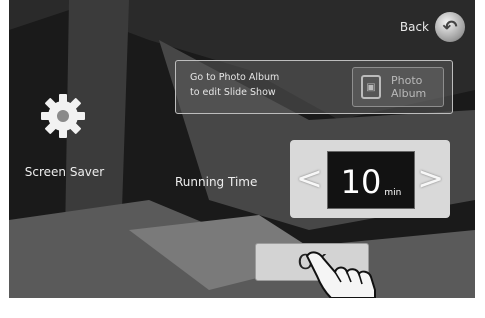  What do you see at coordinates (371, 87) in the screenshot?
I see `photo-album-icon: ▣` at bounding box center [371, 87].